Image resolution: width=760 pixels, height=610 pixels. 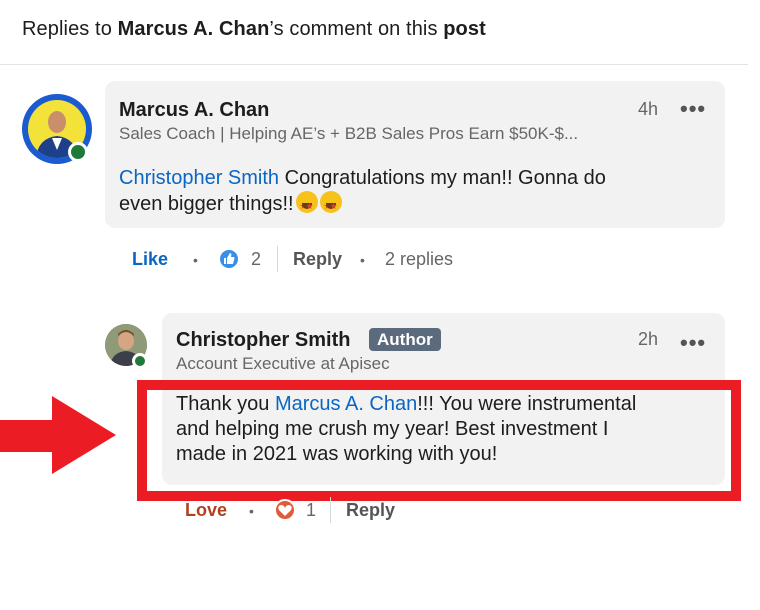 What do you see at coordinates (648, 109) in the screenshot?
I see `comment-timestamp: 4h` at bounding box center [648, 109].